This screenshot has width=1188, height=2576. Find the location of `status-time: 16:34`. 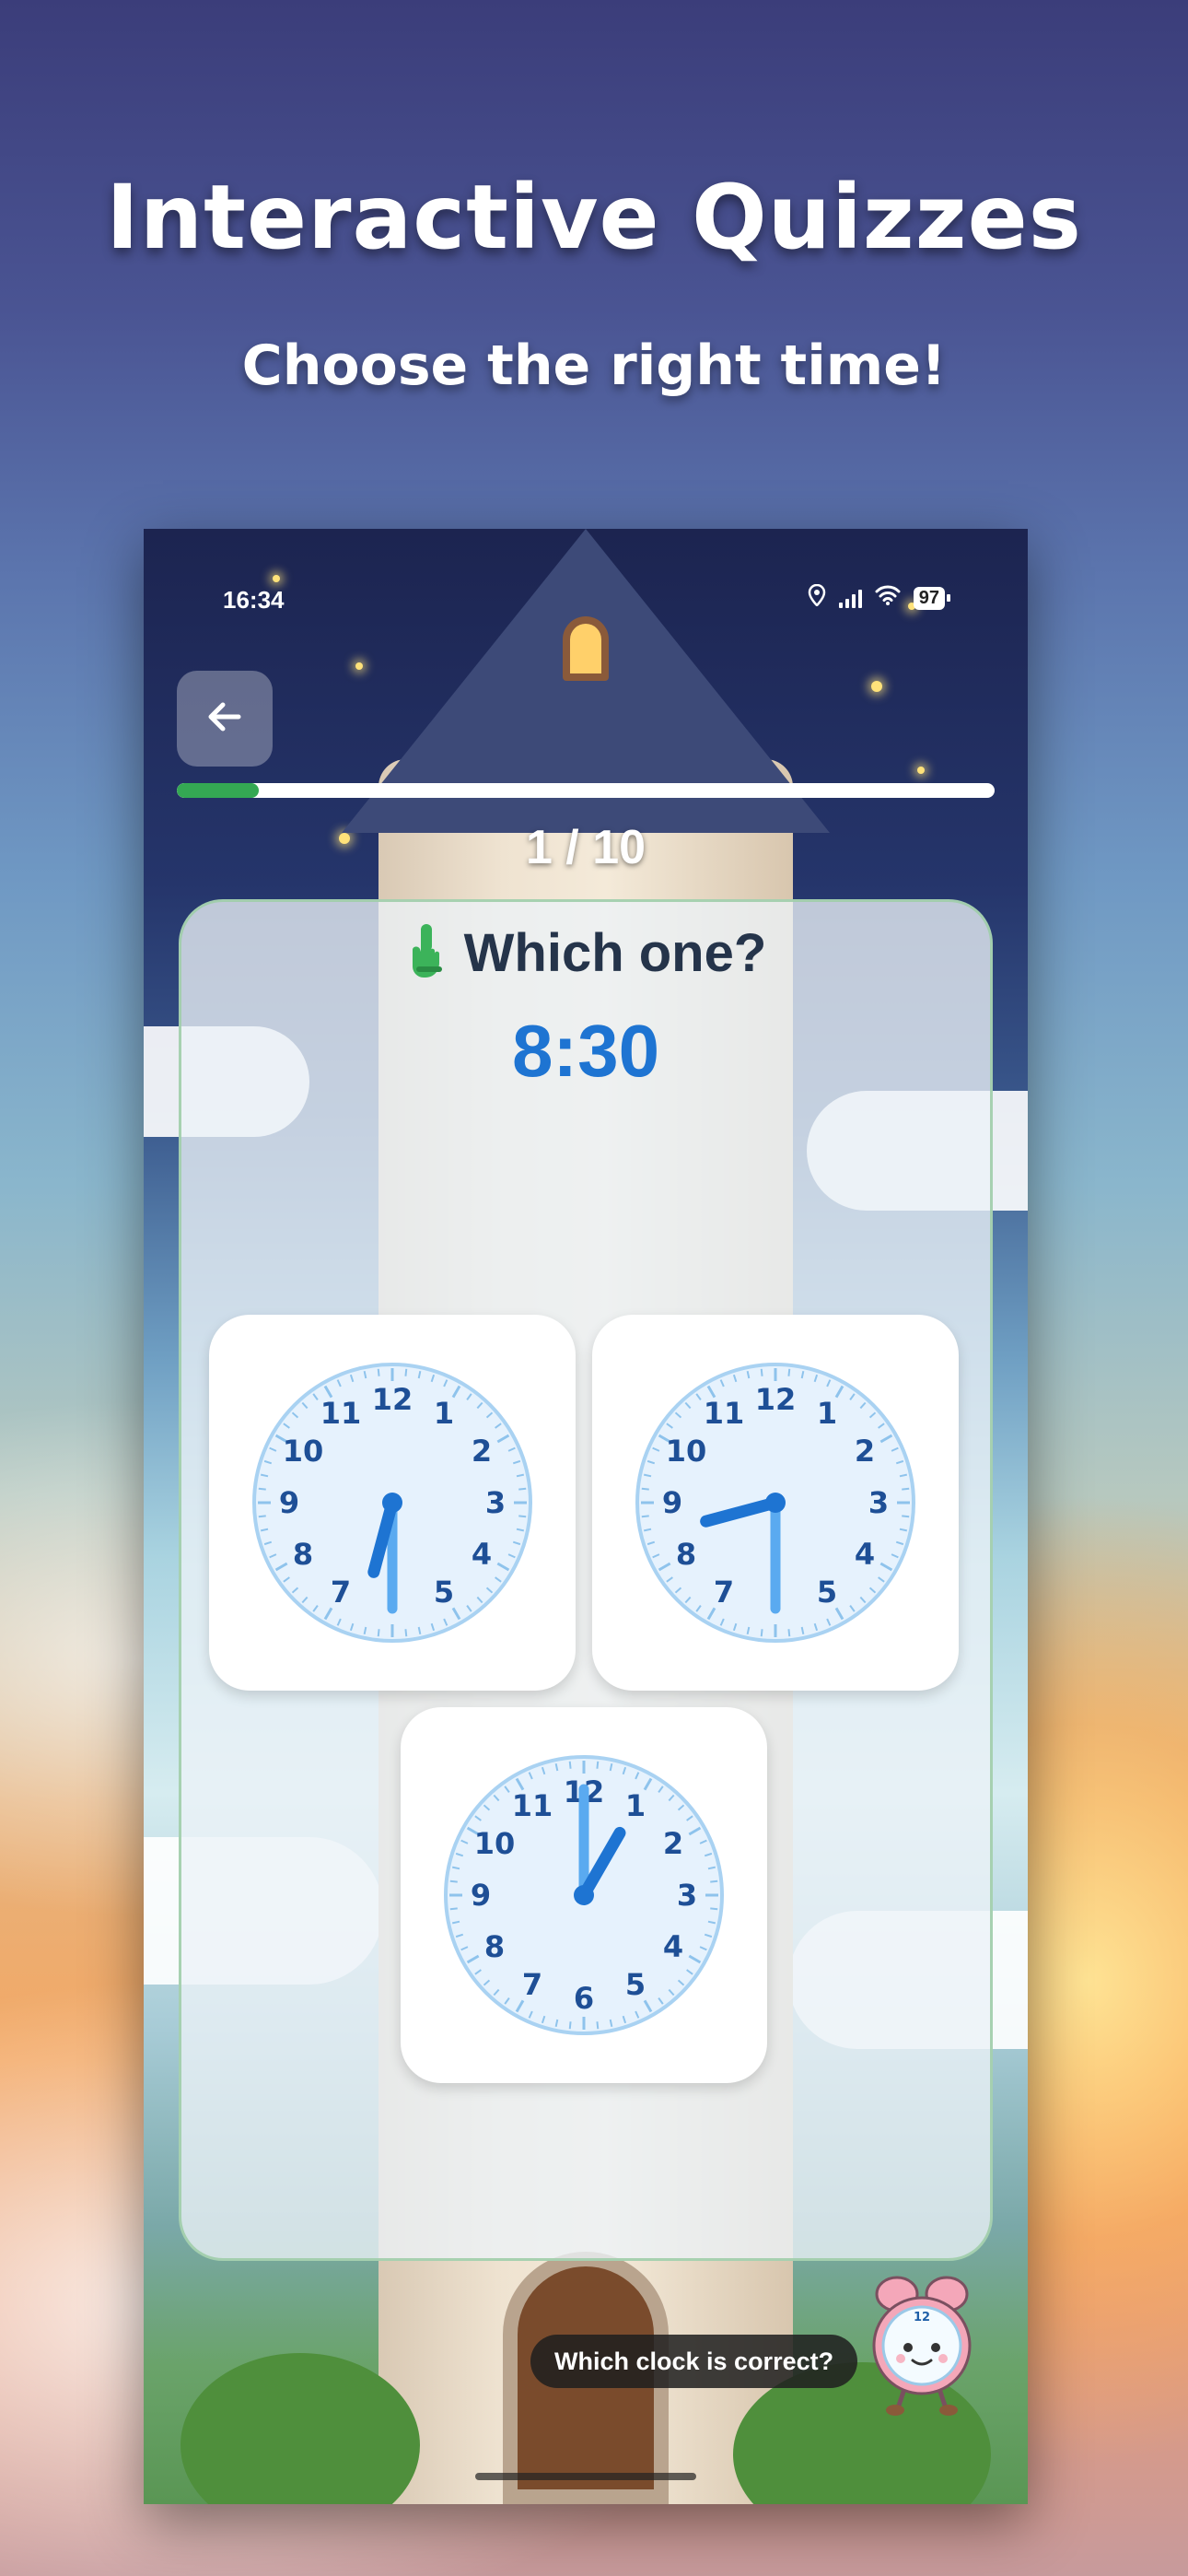

status-time: 16:34 is located at coordinates (254, 600).